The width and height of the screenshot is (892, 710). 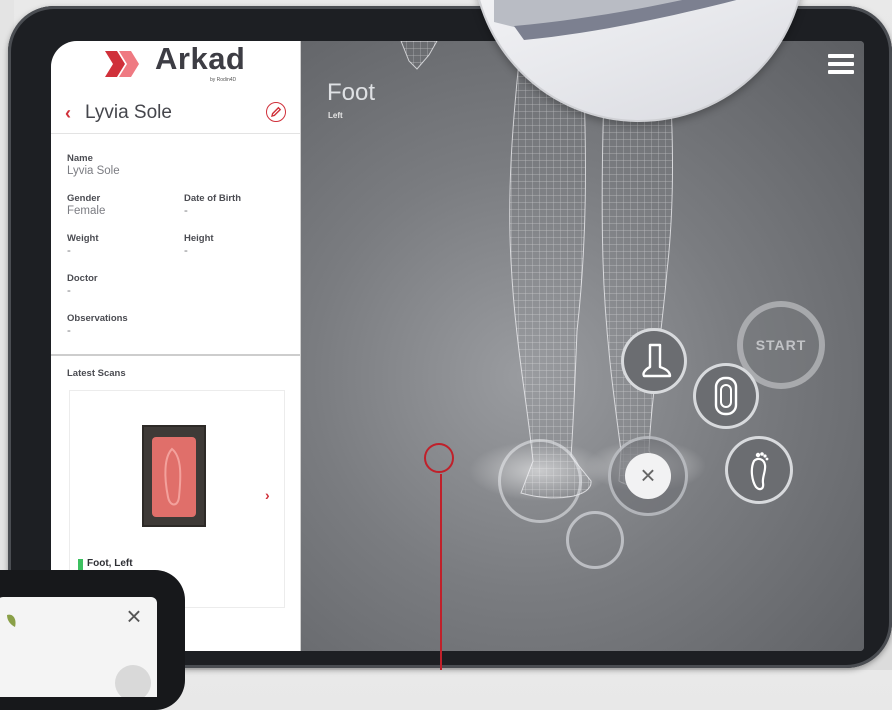 I want to click on doctor-value: -, so click(x=69, y=291).